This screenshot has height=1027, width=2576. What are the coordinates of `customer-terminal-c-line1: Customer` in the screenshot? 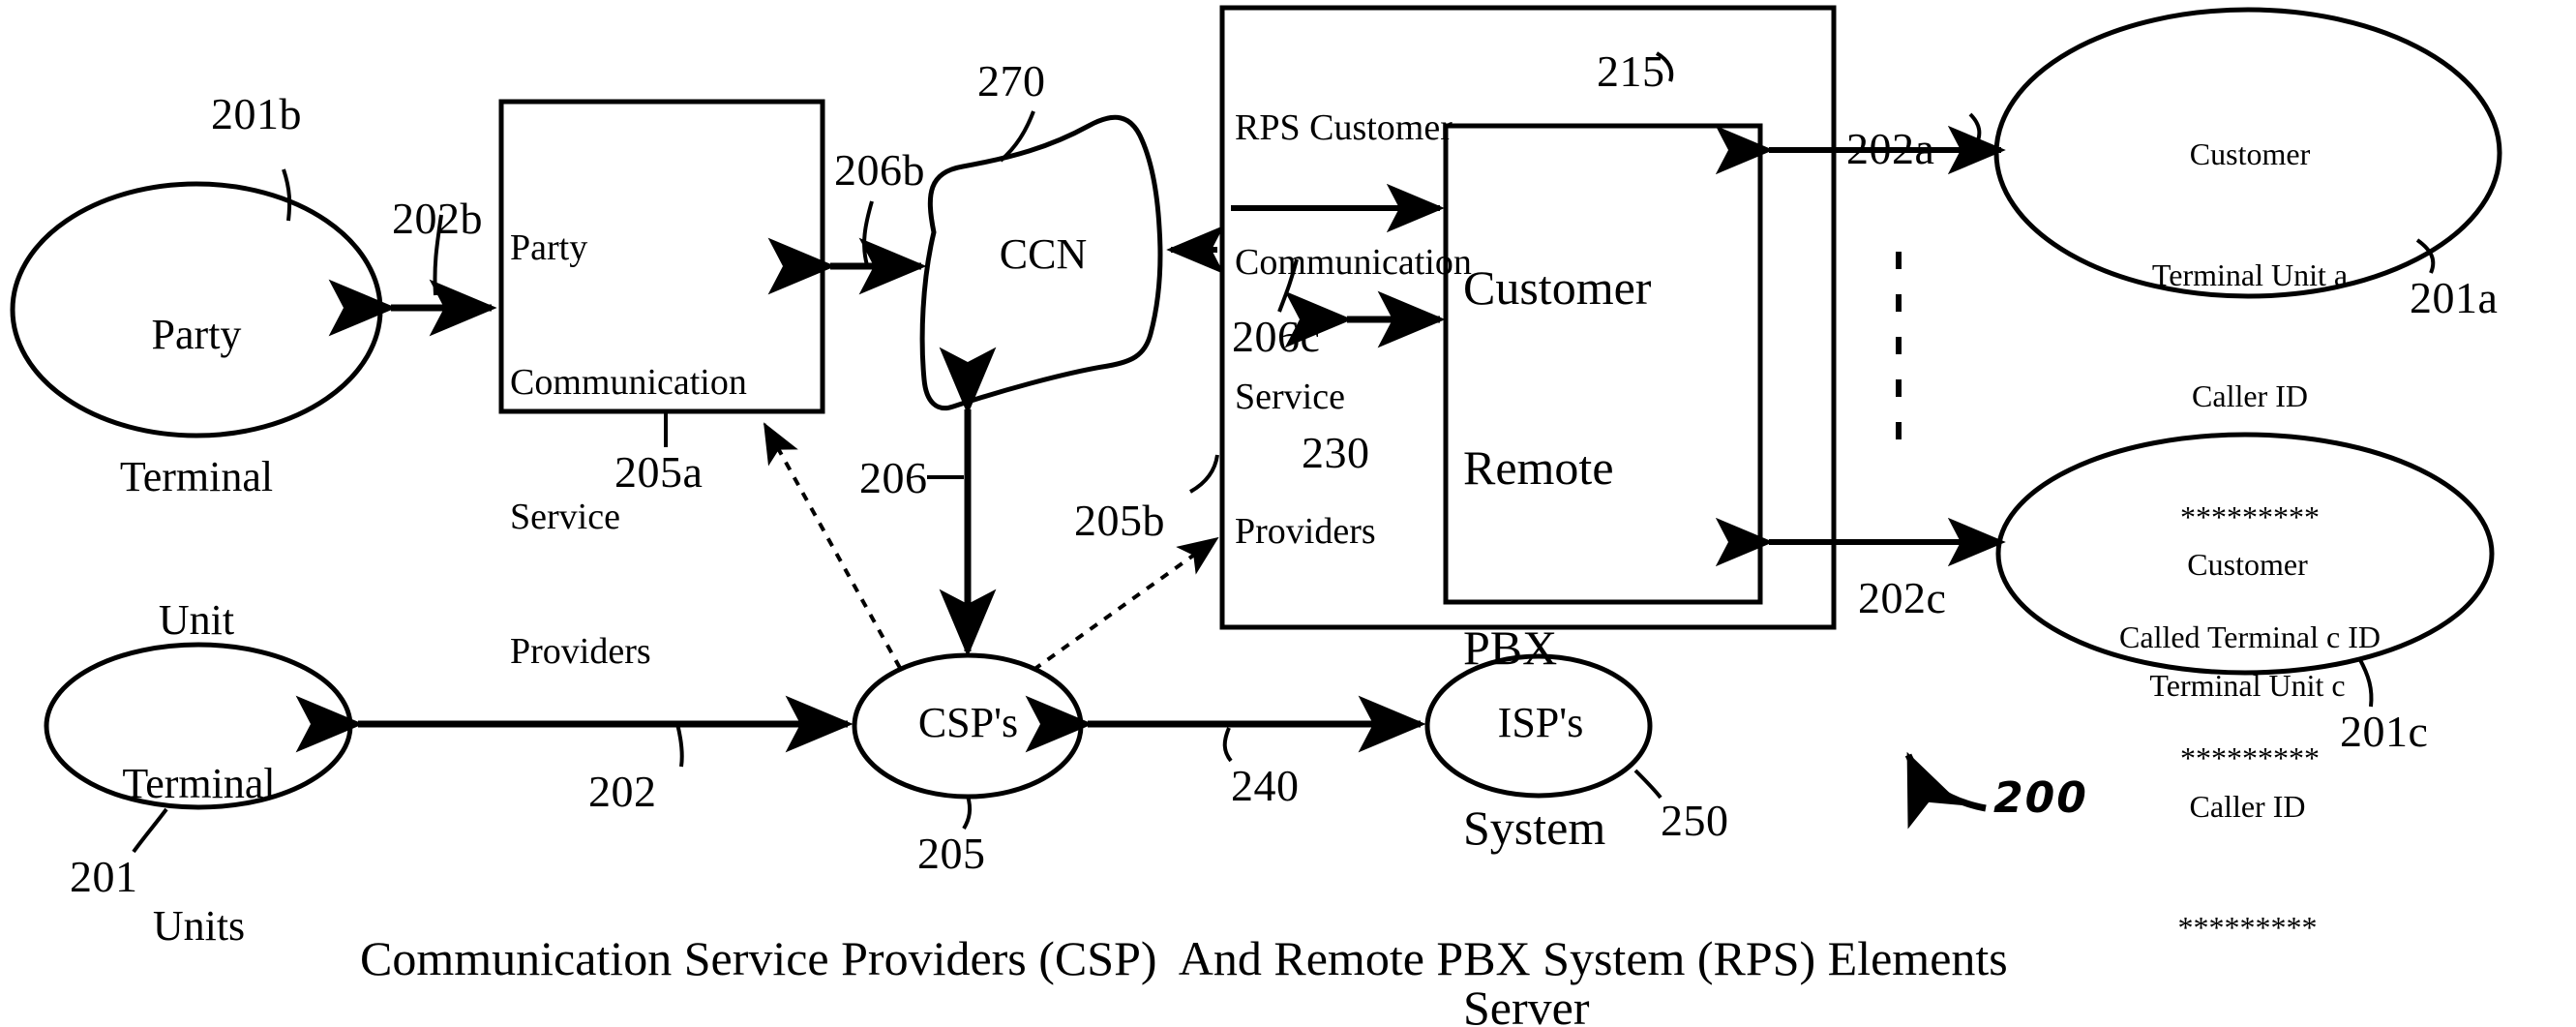 It's located at (2247, 565).